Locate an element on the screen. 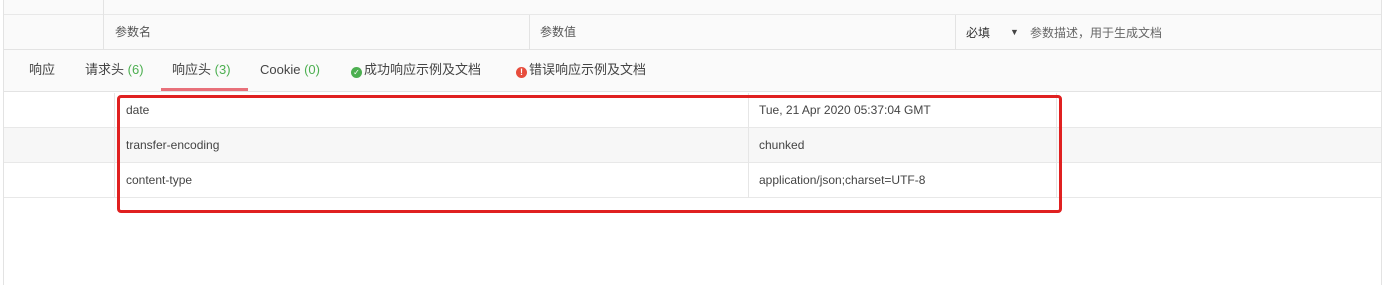 Image resolution: width=1386 pixels, height=285 pixels. tab-label: 响应 is located at coordinates (42, 69).